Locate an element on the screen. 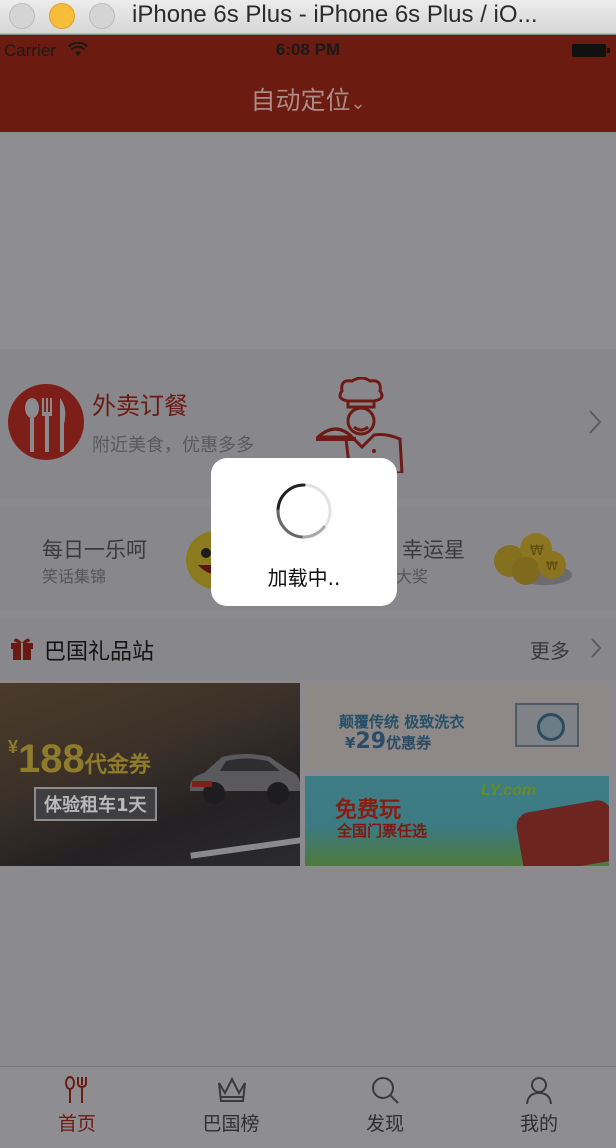 This screenshot has width=616, height=1148. promo-lucky-title: 幸运星 is located at coordinates (433, 550).